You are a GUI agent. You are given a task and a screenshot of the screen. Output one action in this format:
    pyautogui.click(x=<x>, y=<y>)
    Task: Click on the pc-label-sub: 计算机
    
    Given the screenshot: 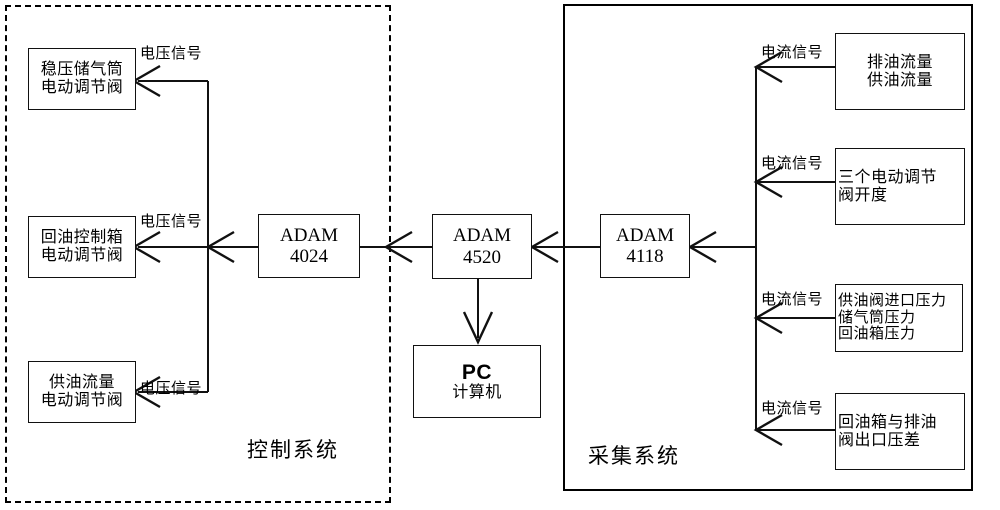 What is the action you would take?
    pyautogui.click(x=477, y=393)
    